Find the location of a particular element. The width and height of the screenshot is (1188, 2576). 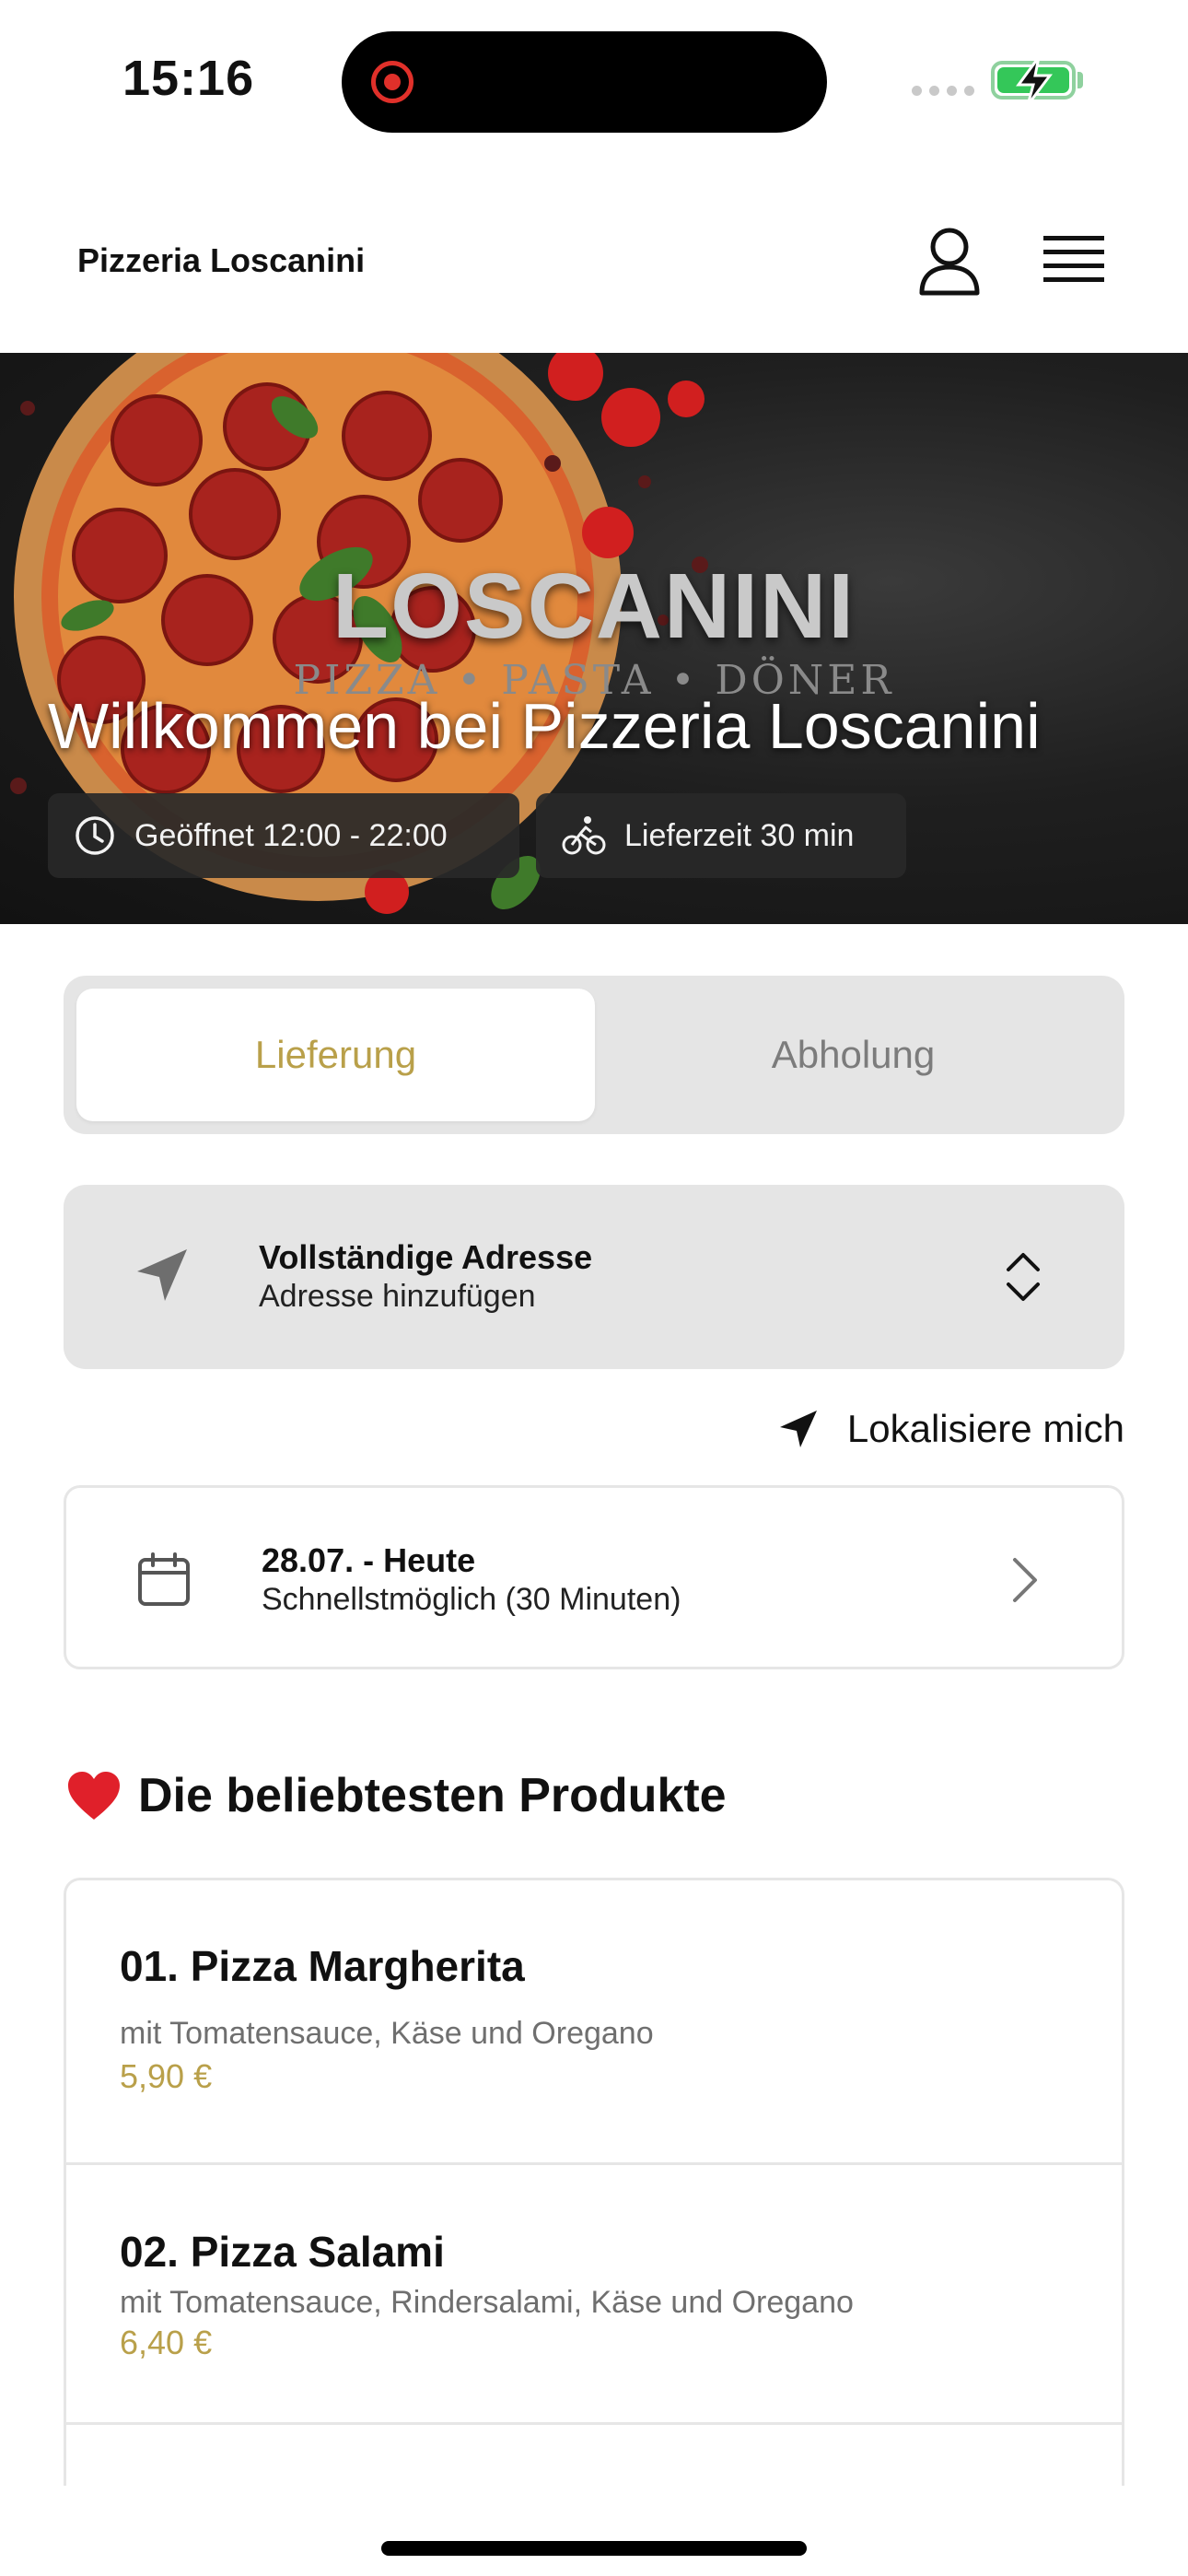

app-header: Pizzeria Loscanini is located at coordinates (594, 268).